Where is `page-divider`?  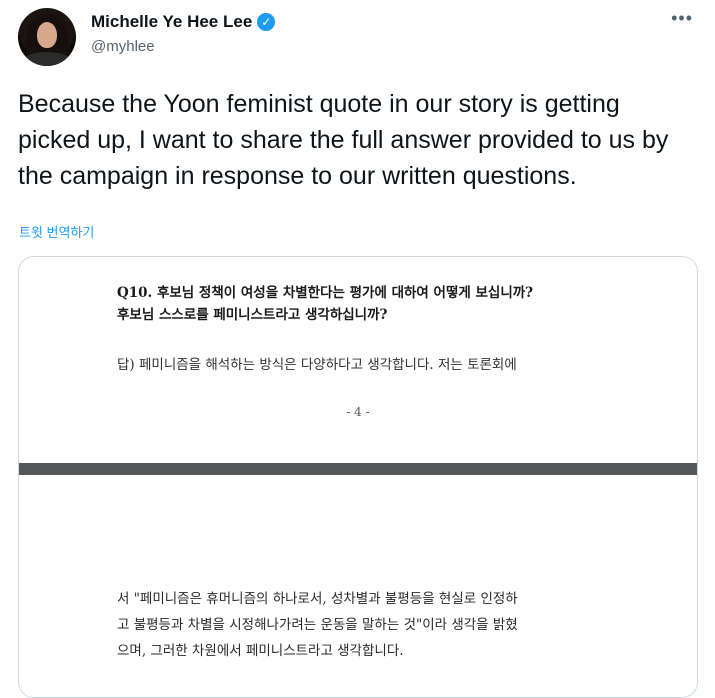
page-divider is located at coordinates (358, 469).